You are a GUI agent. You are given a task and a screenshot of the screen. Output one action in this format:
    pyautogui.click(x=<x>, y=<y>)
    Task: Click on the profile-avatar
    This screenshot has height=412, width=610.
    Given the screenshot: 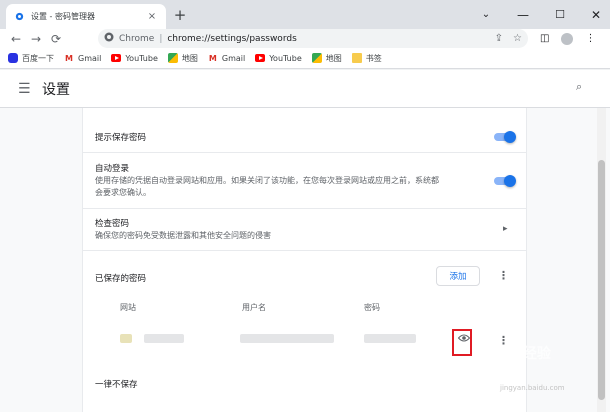 What is the action you would take?
    pyautogui.click(x=567, y=38)
    